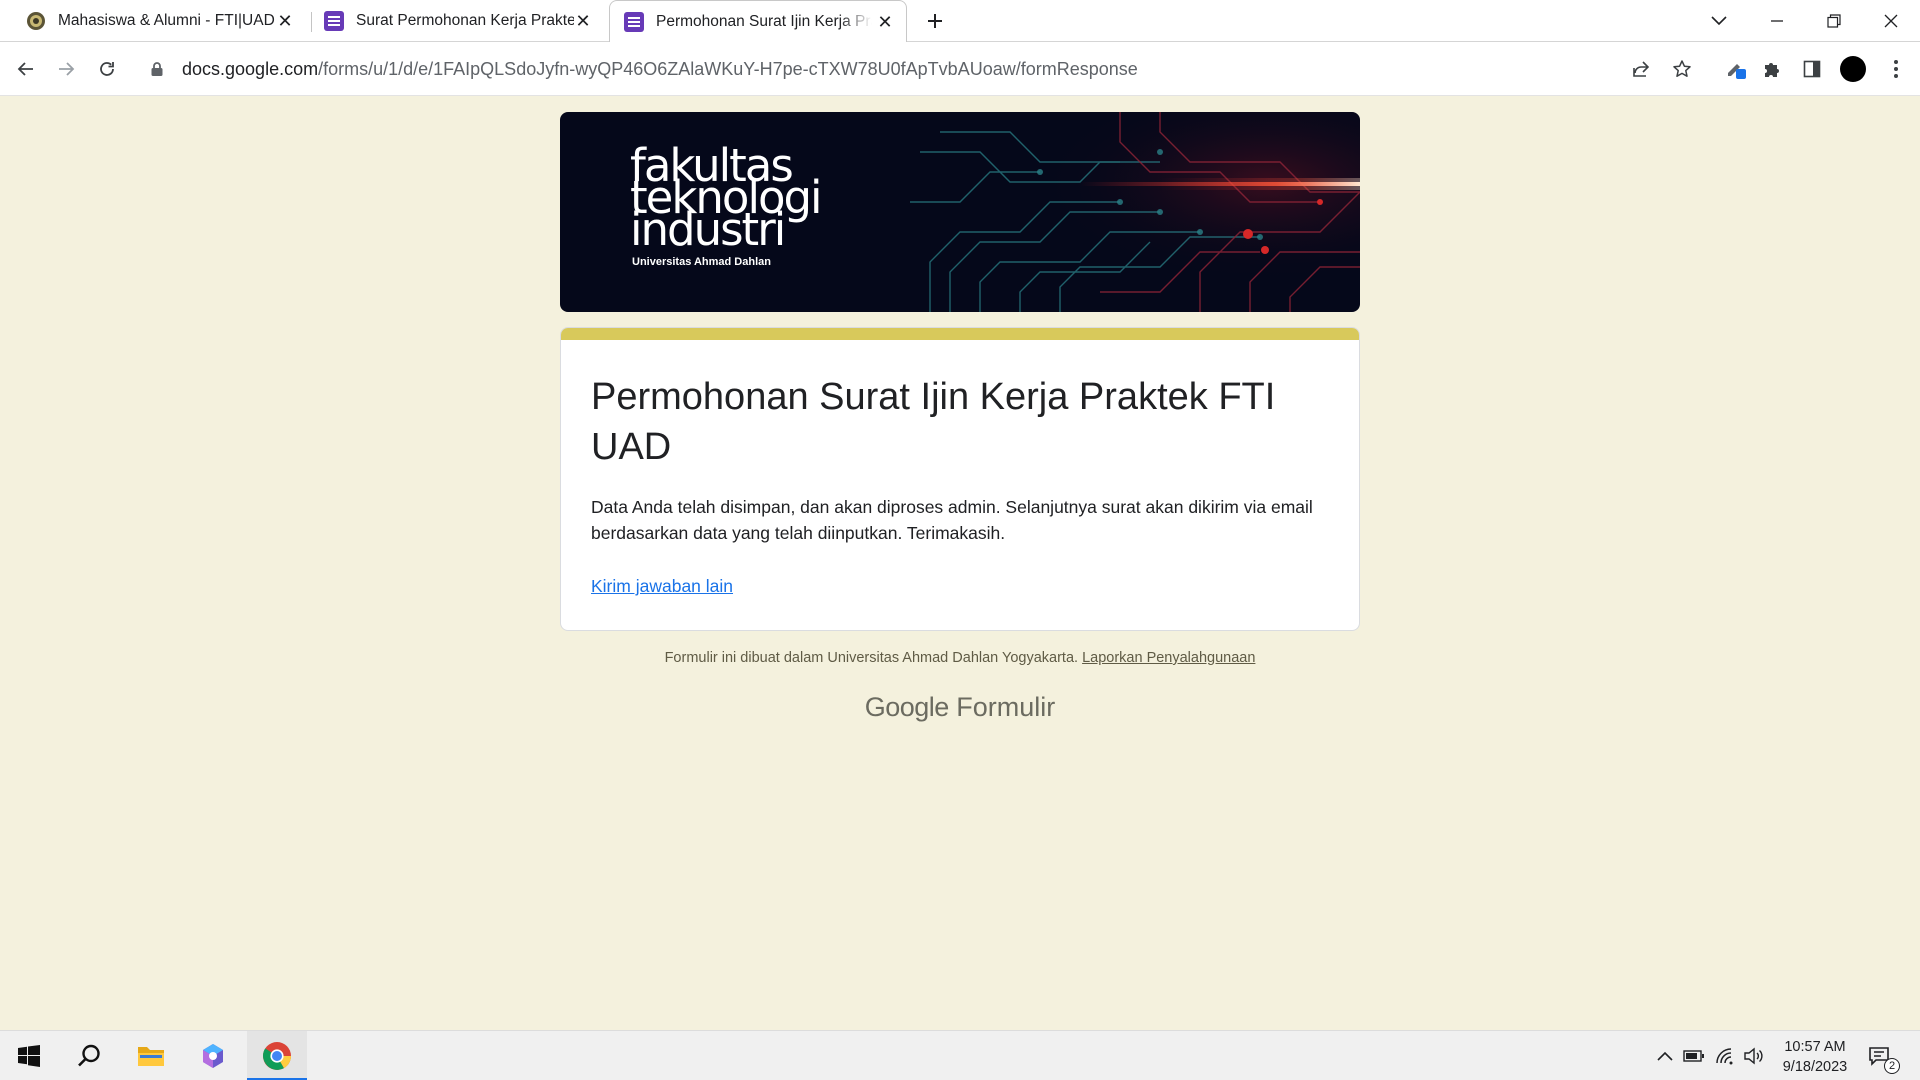 The width and height of the screenshot is (1920, 1080). I want to click on star-icon, so click(1682, 68).